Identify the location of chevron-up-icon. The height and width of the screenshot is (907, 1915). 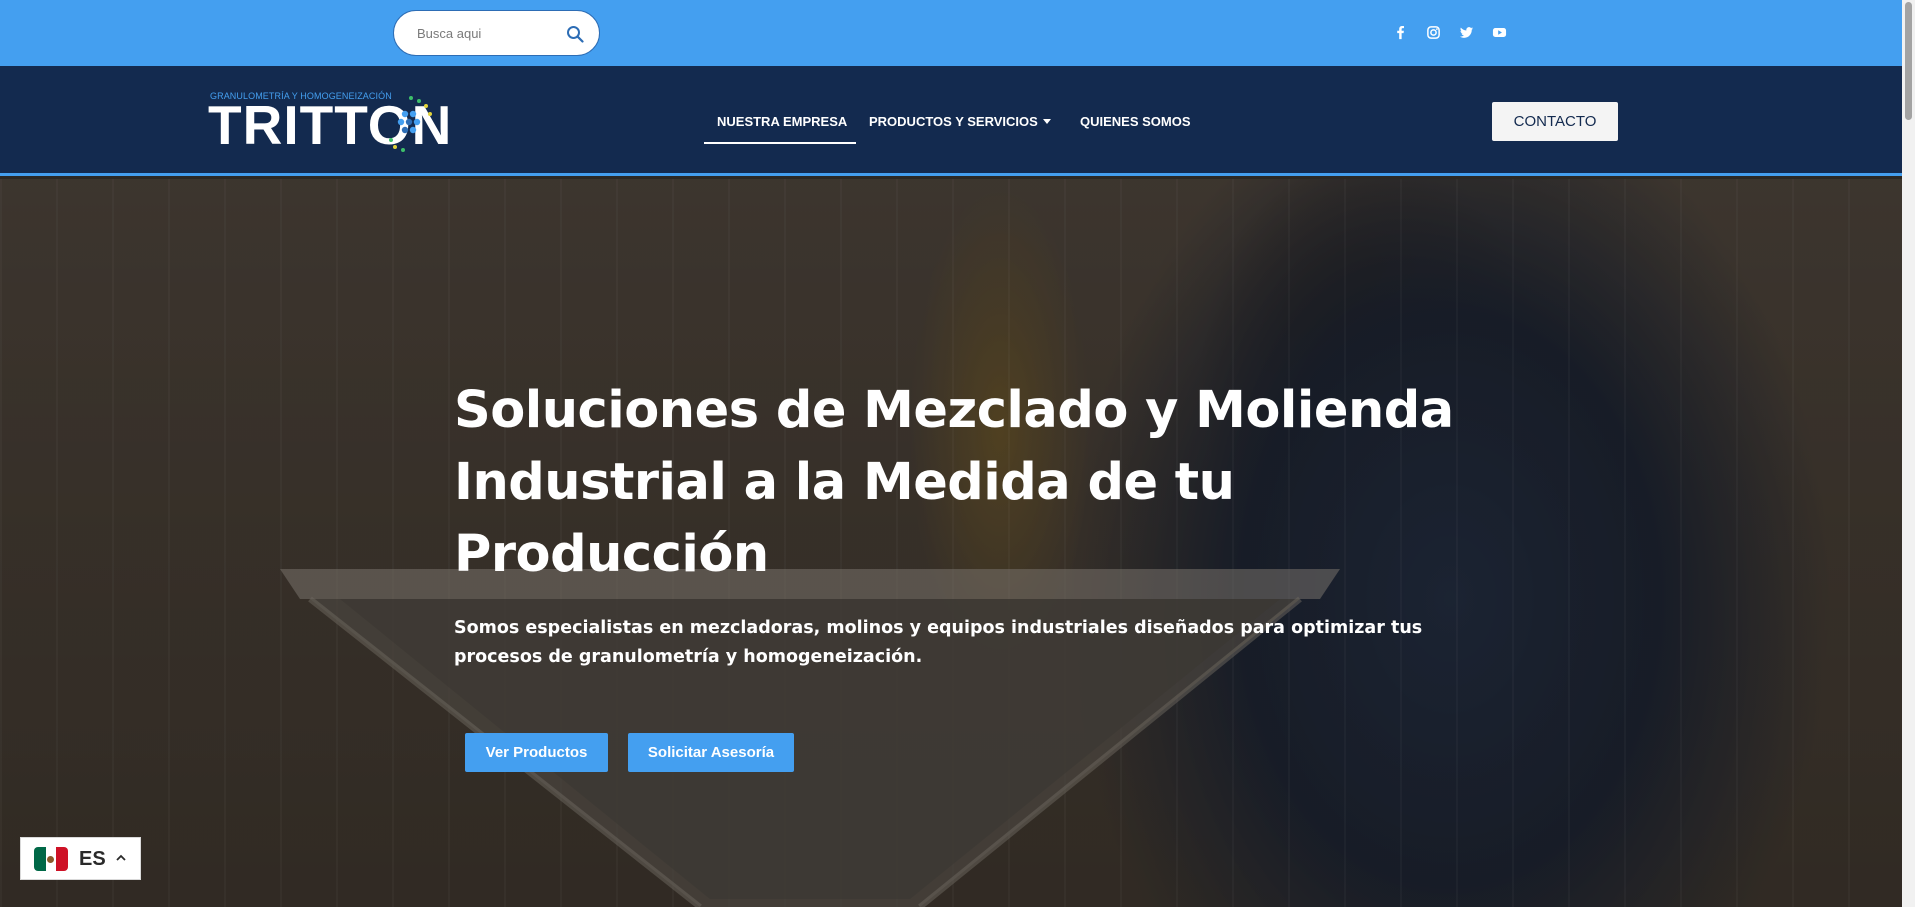
(121, 857).